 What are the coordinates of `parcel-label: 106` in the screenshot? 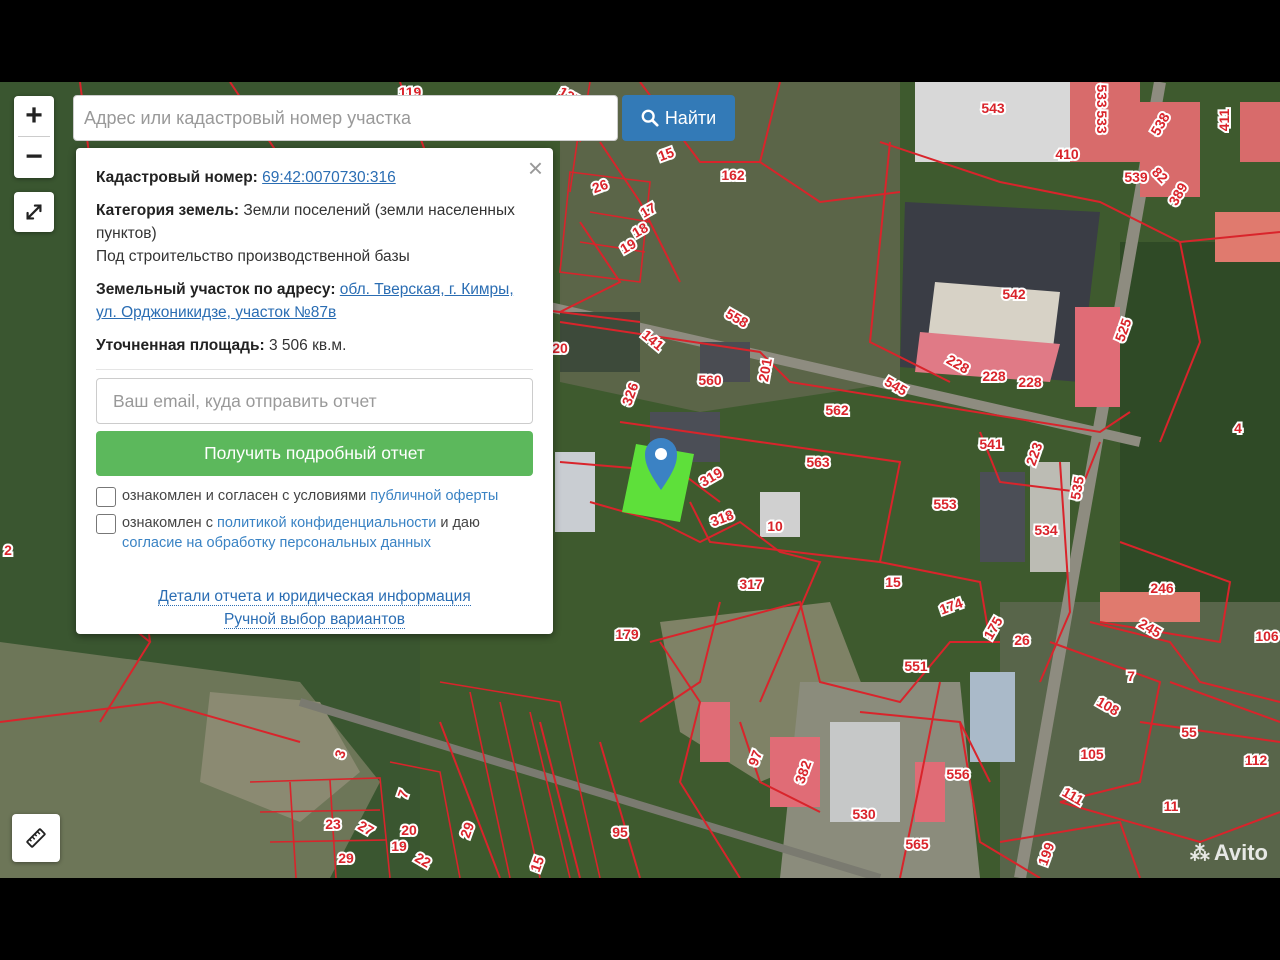 It's located at (1266, 636).